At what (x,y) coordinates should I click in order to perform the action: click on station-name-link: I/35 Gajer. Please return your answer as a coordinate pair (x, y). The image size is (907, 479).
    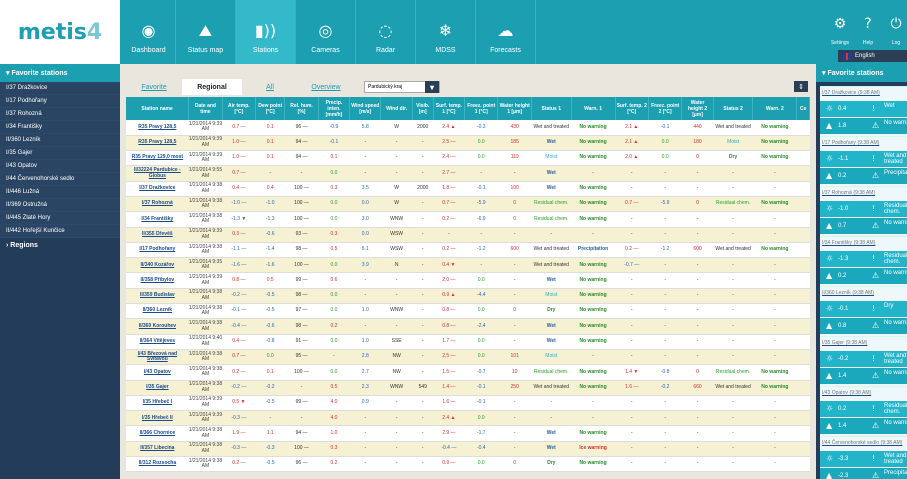
    Looking at the image, I should click on (157, 388).